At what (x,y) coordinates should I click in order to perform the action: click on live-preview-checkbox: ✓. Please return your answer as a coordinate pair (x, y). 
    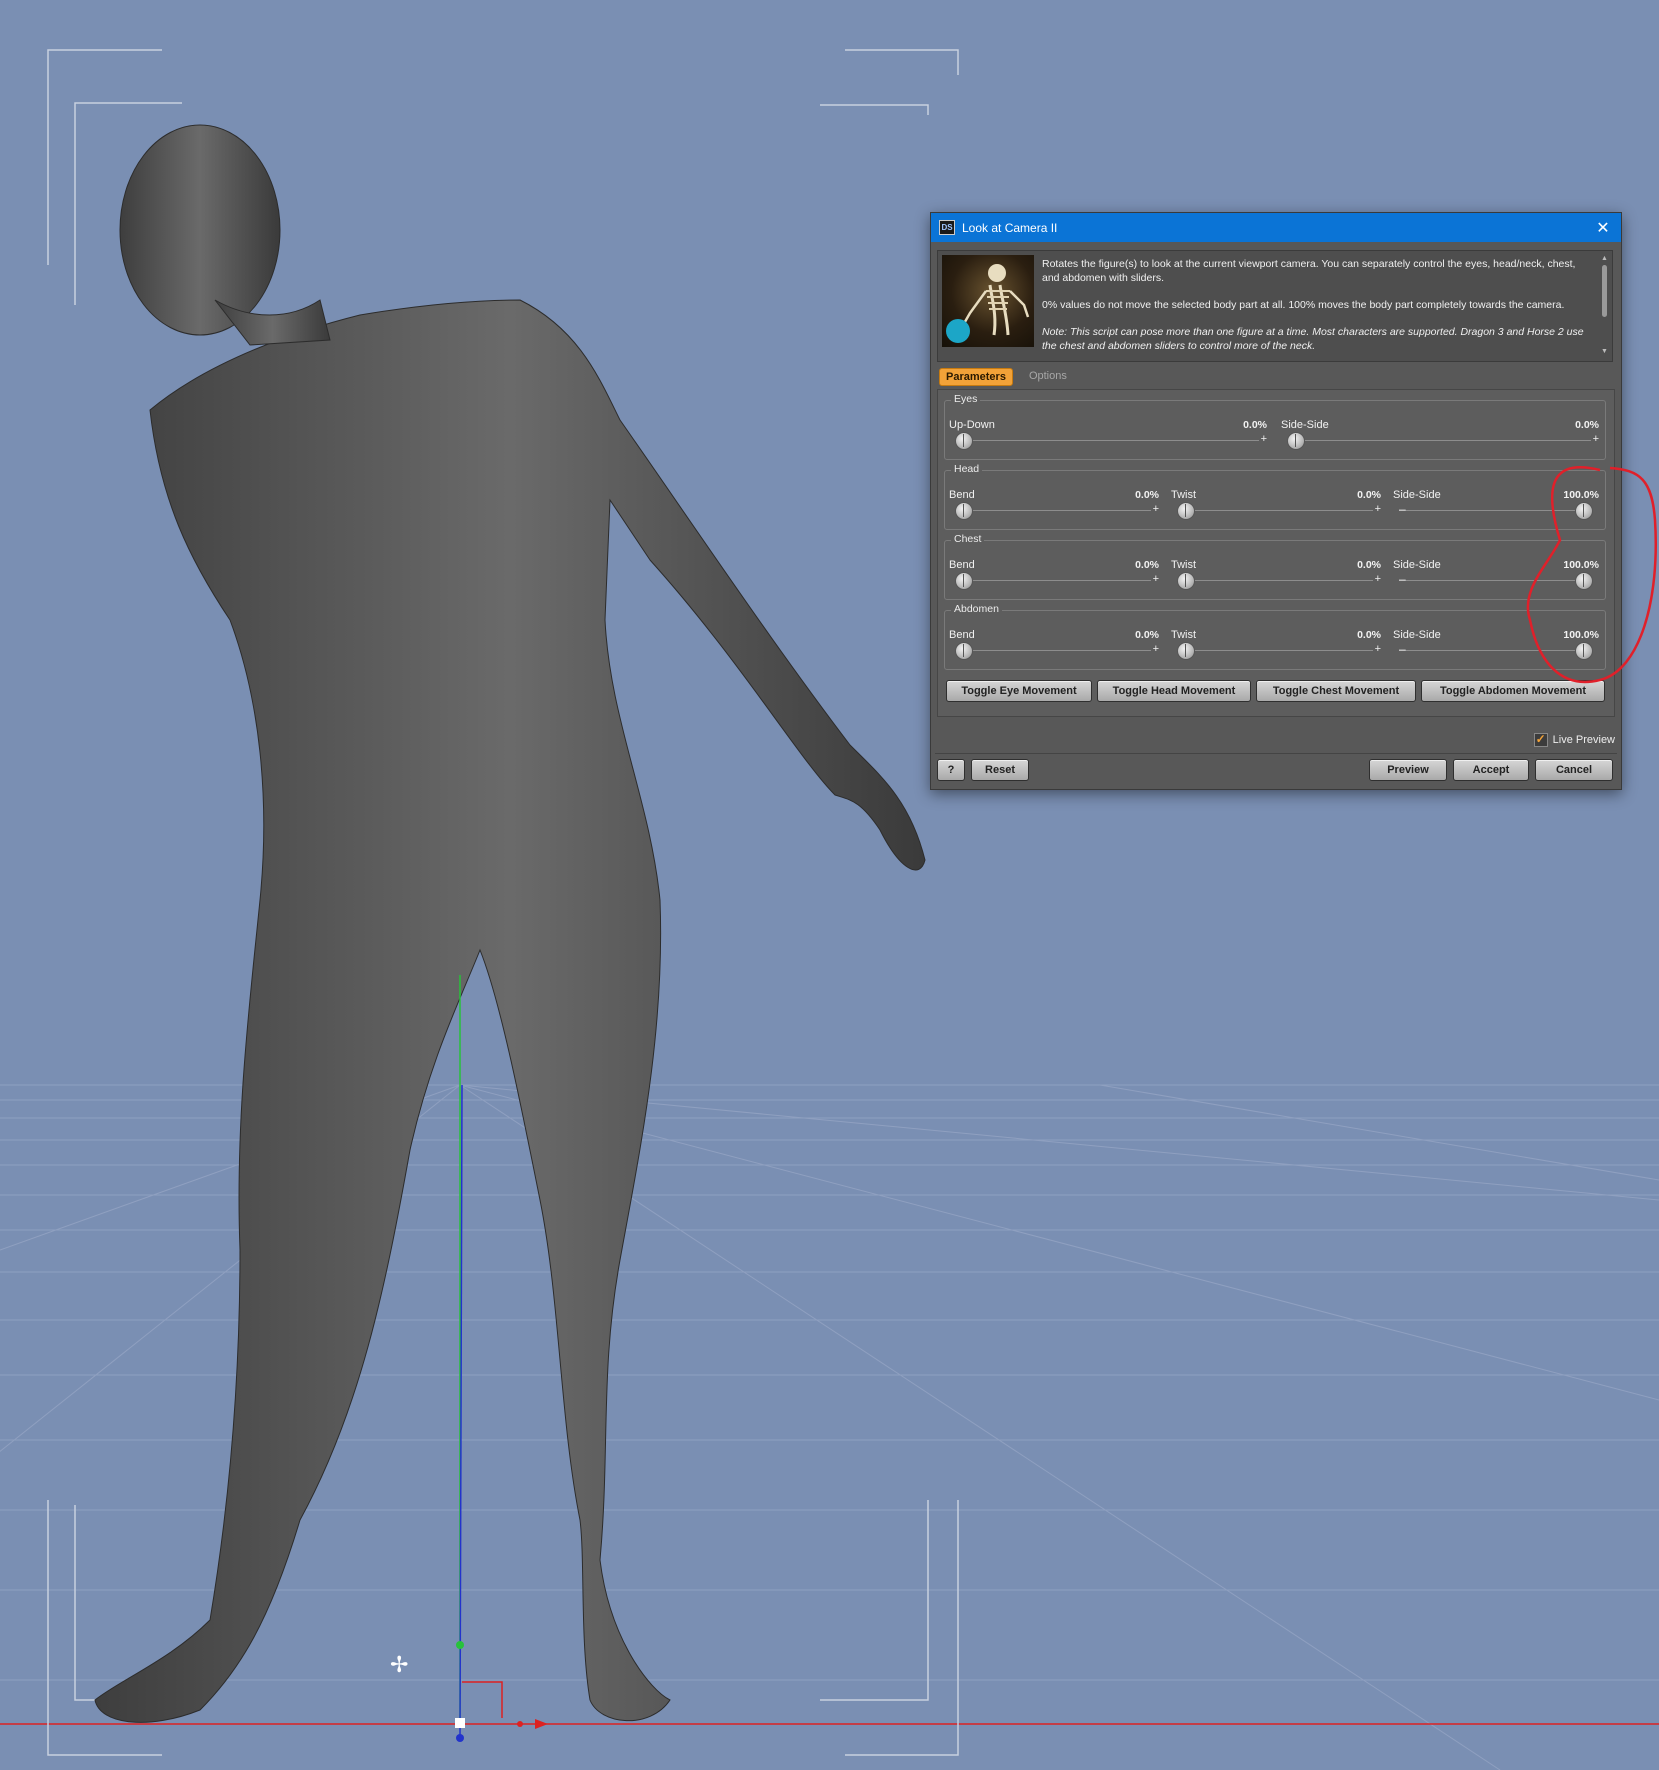
    Looking at the image, I should click on (1540, 740).